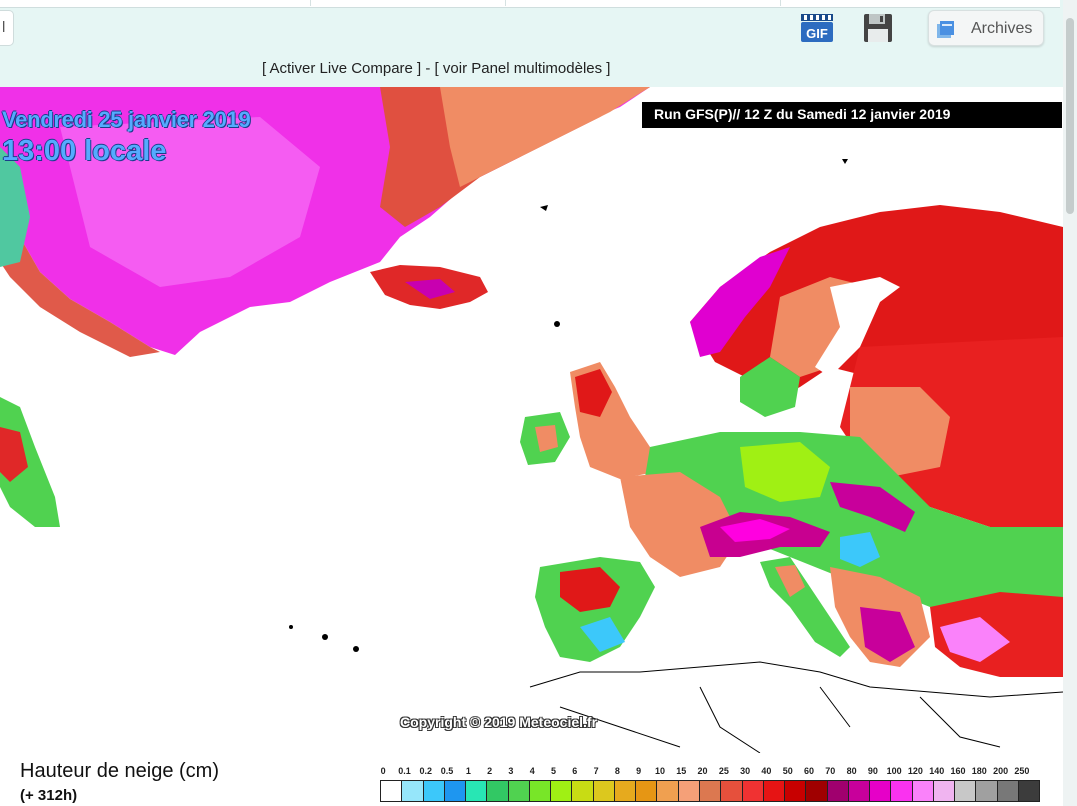  What do you see at coordinates (617, 771) in the screenshot?
I see `scale-label: 8` at bounding box center [617, 771].